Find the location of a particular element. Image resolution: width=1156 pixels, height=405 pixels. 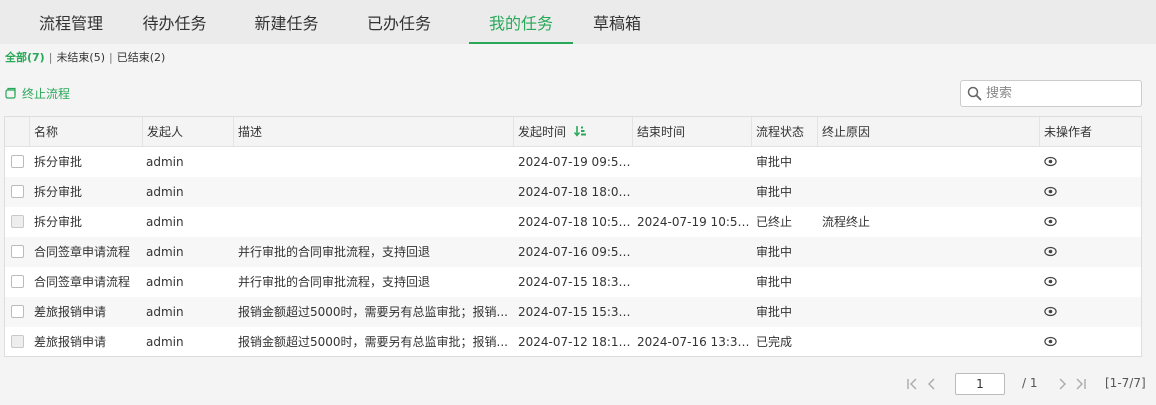

table-row: 拆分审批 admin 2024-07-18 18:03:54 审批中 is located at coordinates (573, 192).